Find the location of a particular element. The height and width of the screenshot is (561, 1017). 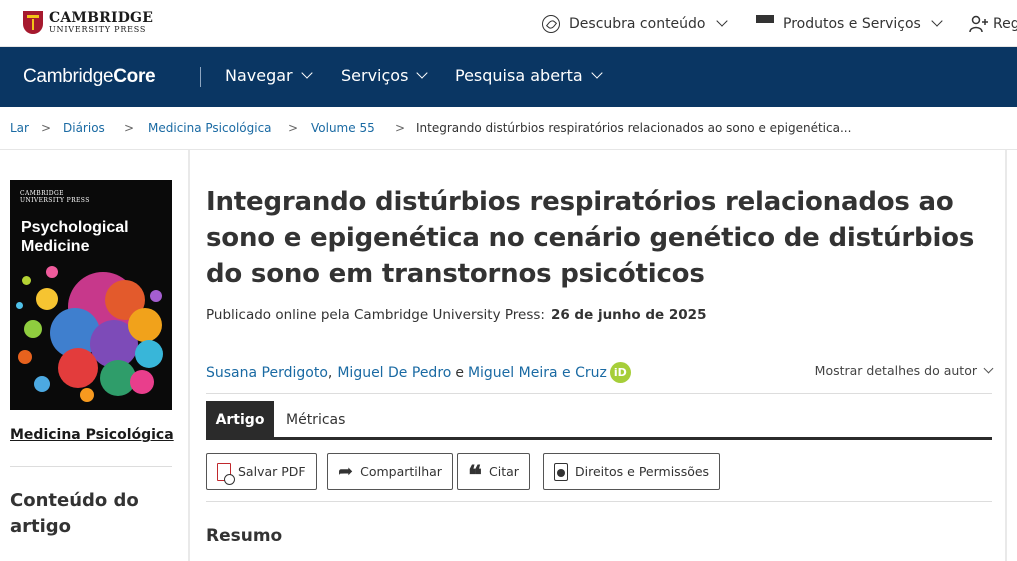

nav-browse: Navegar is located at coordinates (269, 75).